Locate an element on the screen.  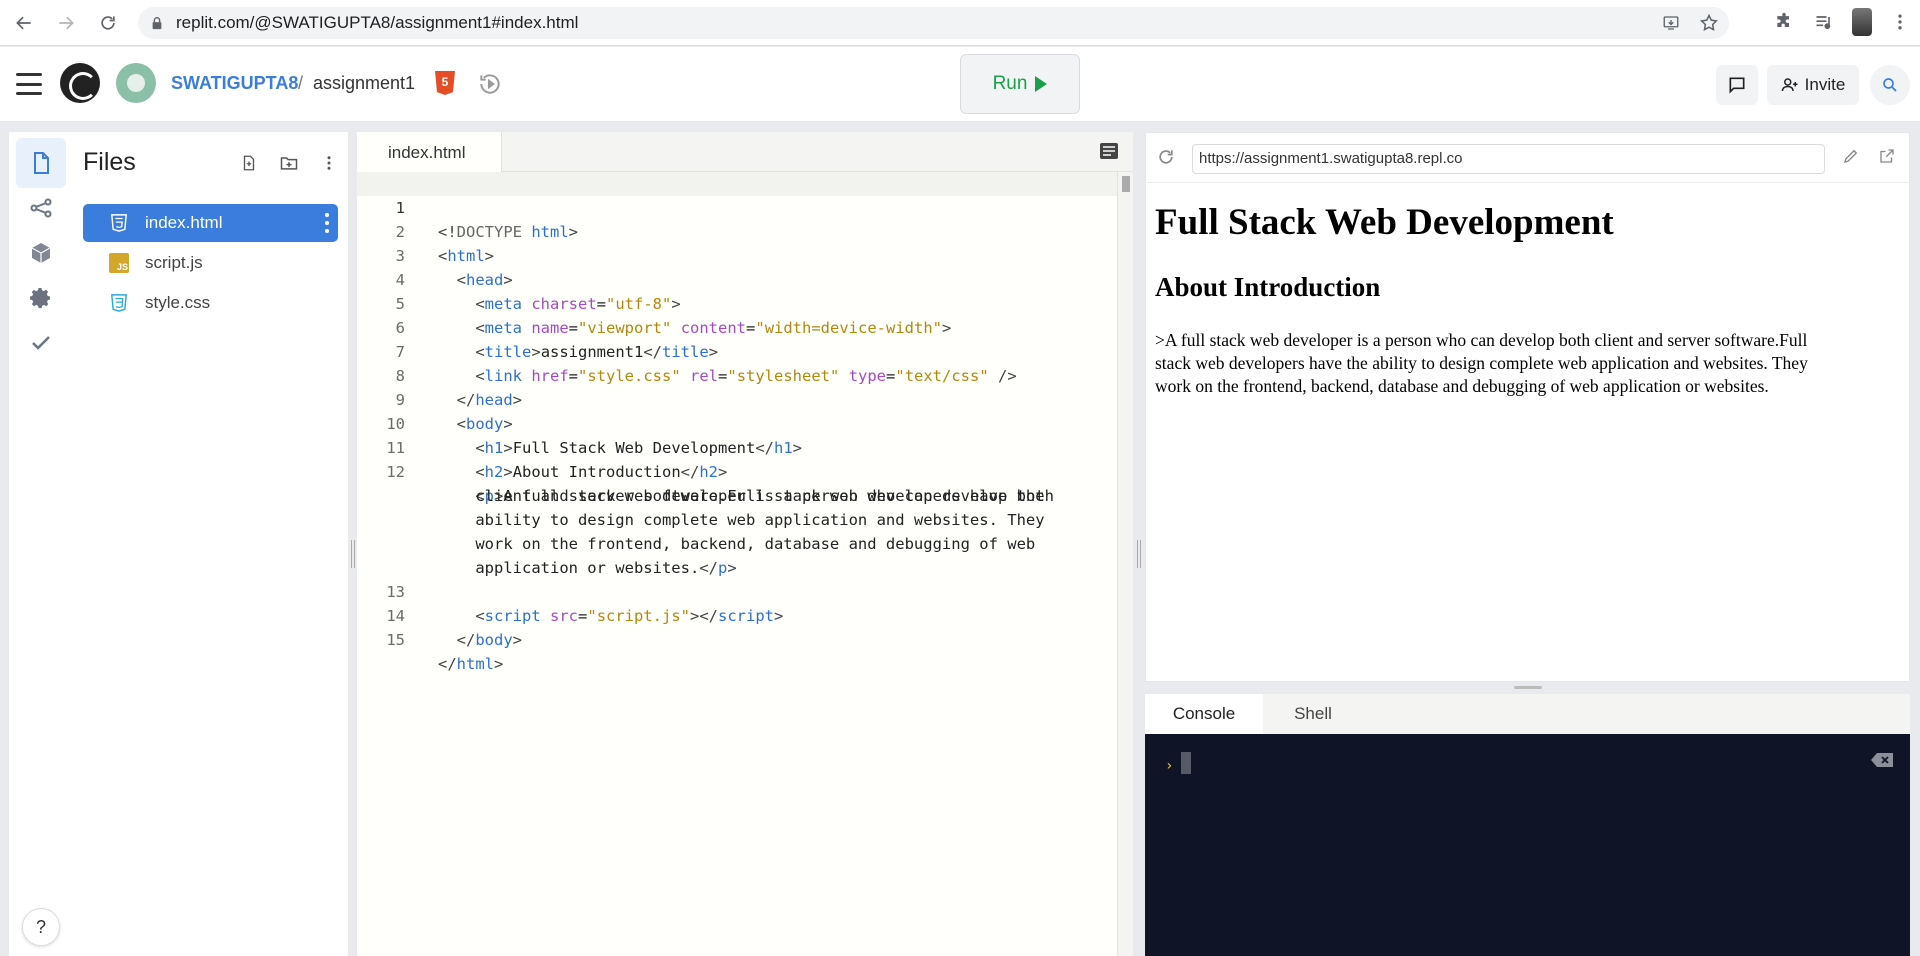
open-new-tab-icon is located at coordinates (1888, 157).